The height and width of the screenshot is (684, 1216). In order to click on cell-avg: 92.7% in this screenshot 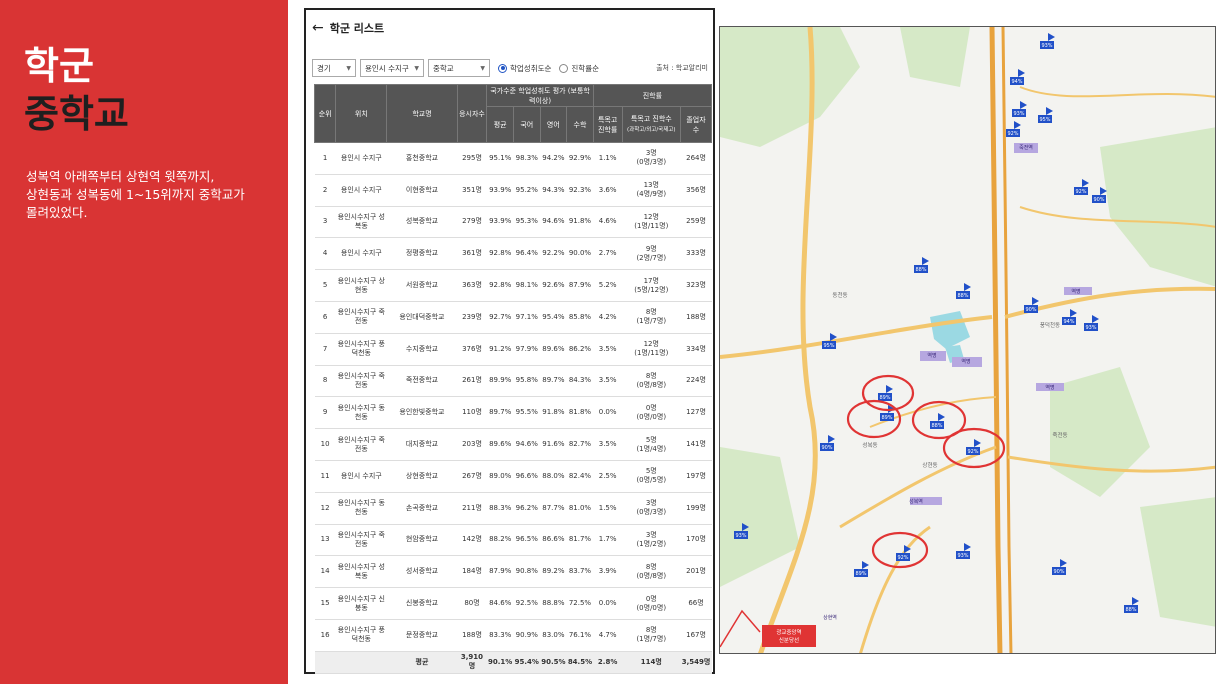, I will do `click(500, 317)`.